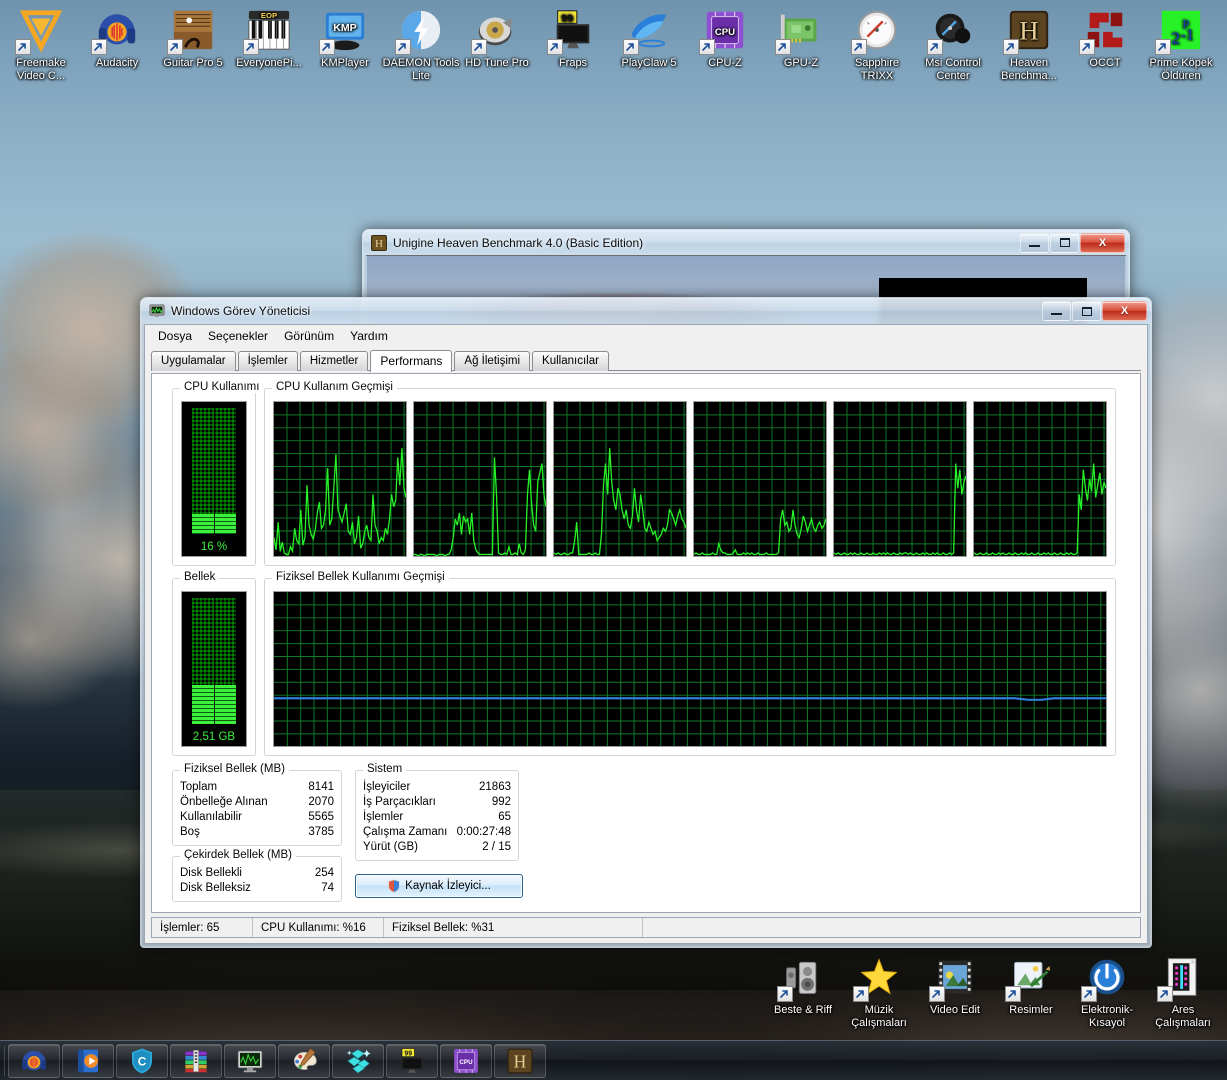 The width and height of the screenshot is (1227, 1080). I want to click on system-label: İş Parçacıkları, so click(399, 802).